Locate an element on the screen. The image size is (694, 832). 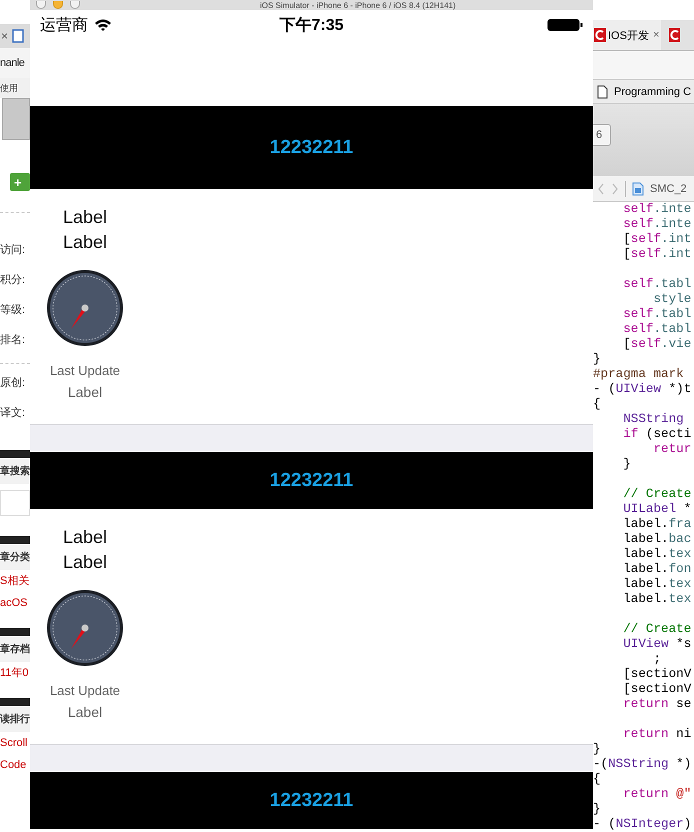
wifi-icon is located at coordinates (103, 25).